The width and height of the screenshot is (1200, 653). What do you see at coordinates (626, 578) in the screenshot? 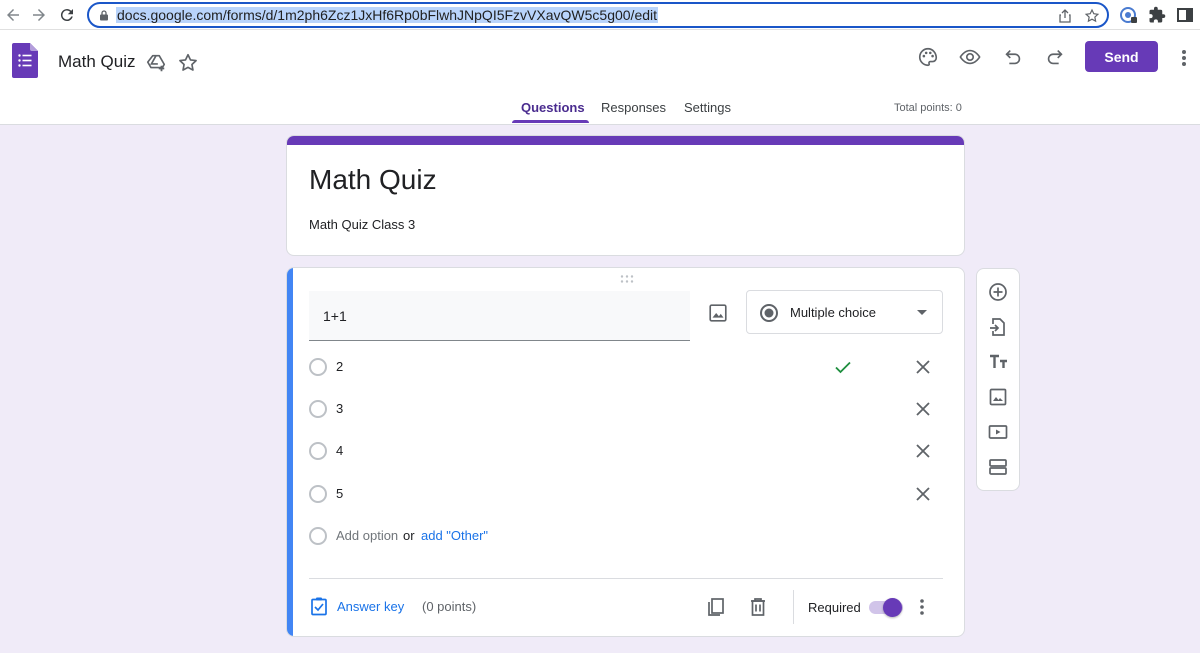
I see `footer-divider` at bounding box center [626, 578].